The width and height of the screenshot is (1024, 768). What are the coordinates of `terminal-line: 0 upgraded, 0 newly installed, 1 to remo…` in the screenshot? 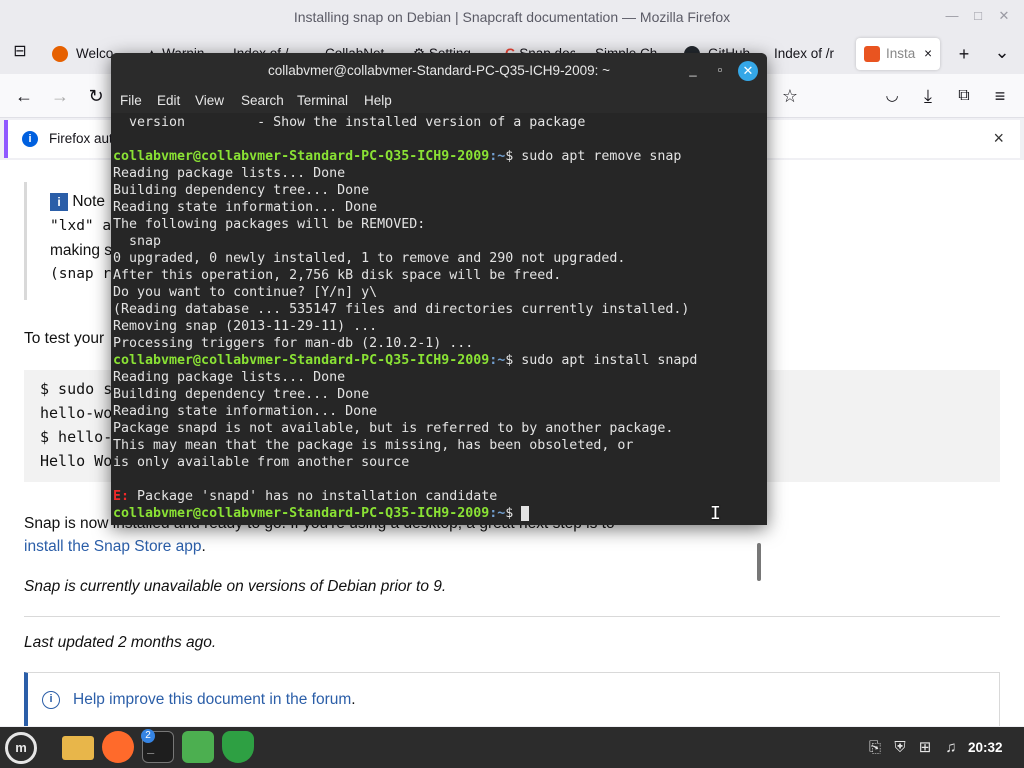 It's located at (369, 258).